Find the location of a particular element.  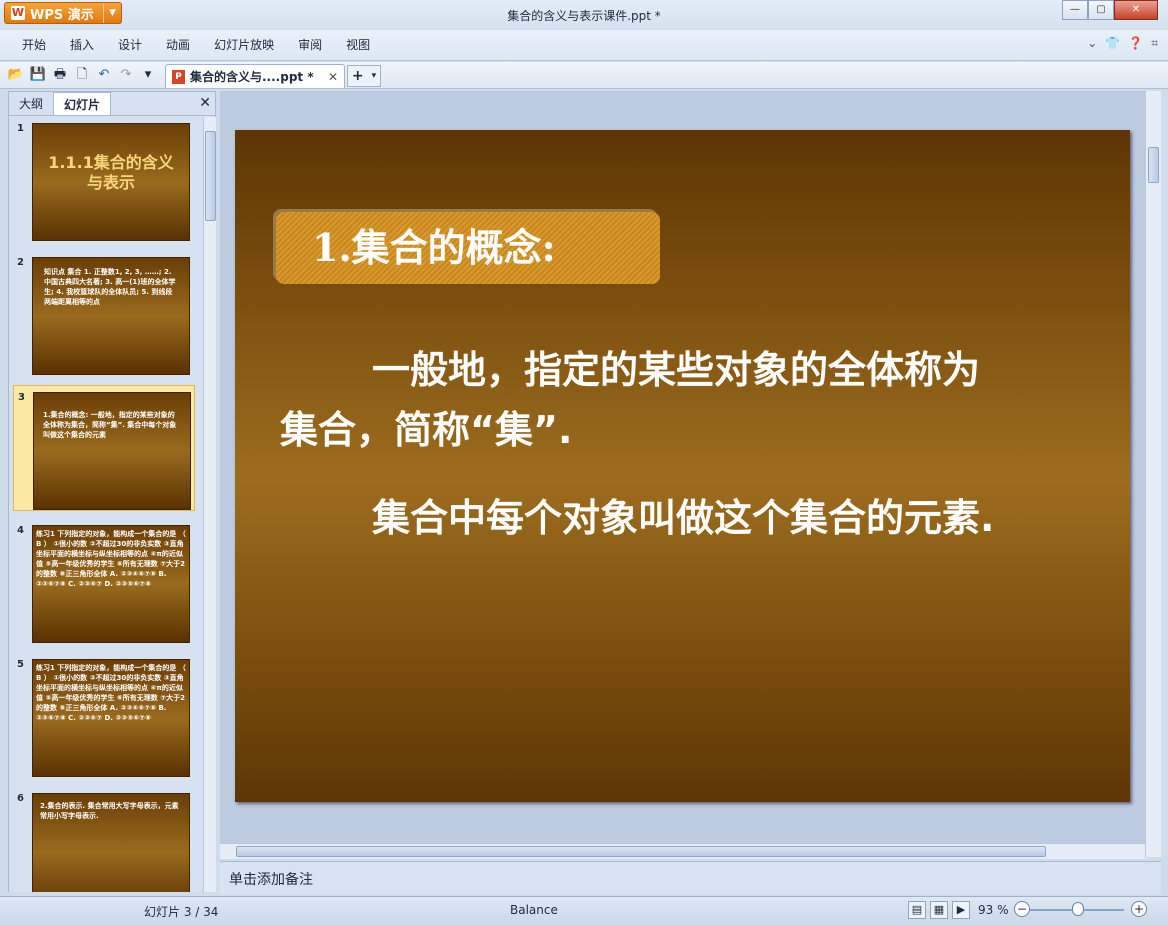

new-tab-button: + ▾ is located at coordinates (364, 76).